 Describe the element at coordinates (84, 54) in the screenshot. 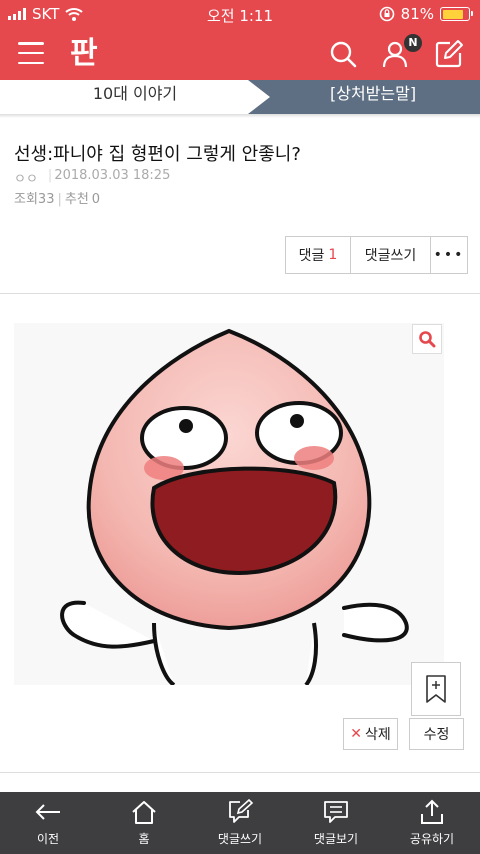

I see `pann-logo: 판` at that location.